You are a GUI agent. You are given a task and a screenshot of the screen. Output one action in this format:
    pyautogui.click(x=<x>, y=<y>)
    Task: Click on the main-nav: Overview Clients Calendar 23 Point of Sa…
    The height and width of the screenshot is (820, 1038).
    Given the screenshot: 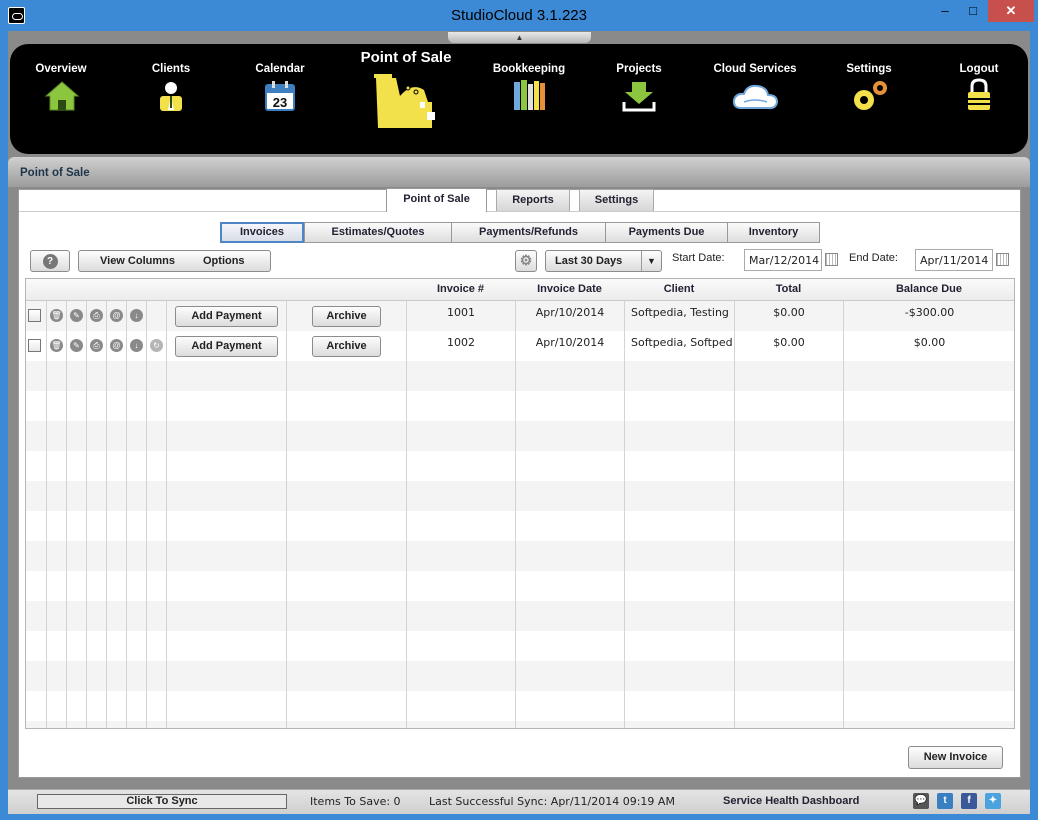 What is the action you would take?
    pyautogui.click(x=519, y=99)
    